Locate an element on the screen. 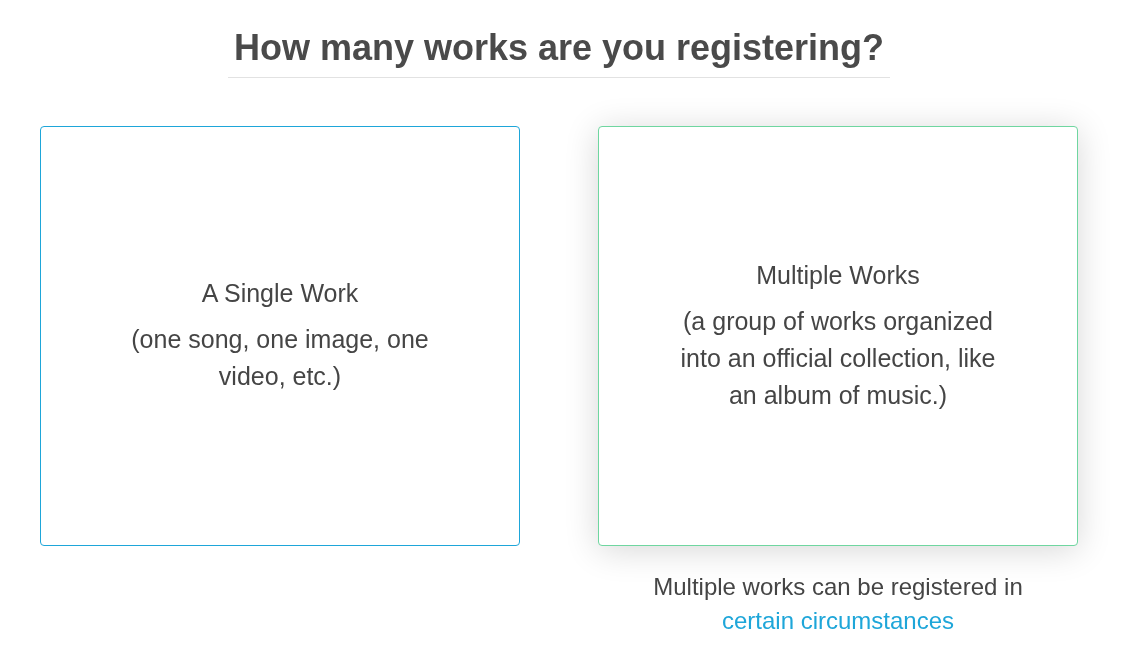  option-description: (one song, one image, one video, etc.) is located at coordinates (280, 358).